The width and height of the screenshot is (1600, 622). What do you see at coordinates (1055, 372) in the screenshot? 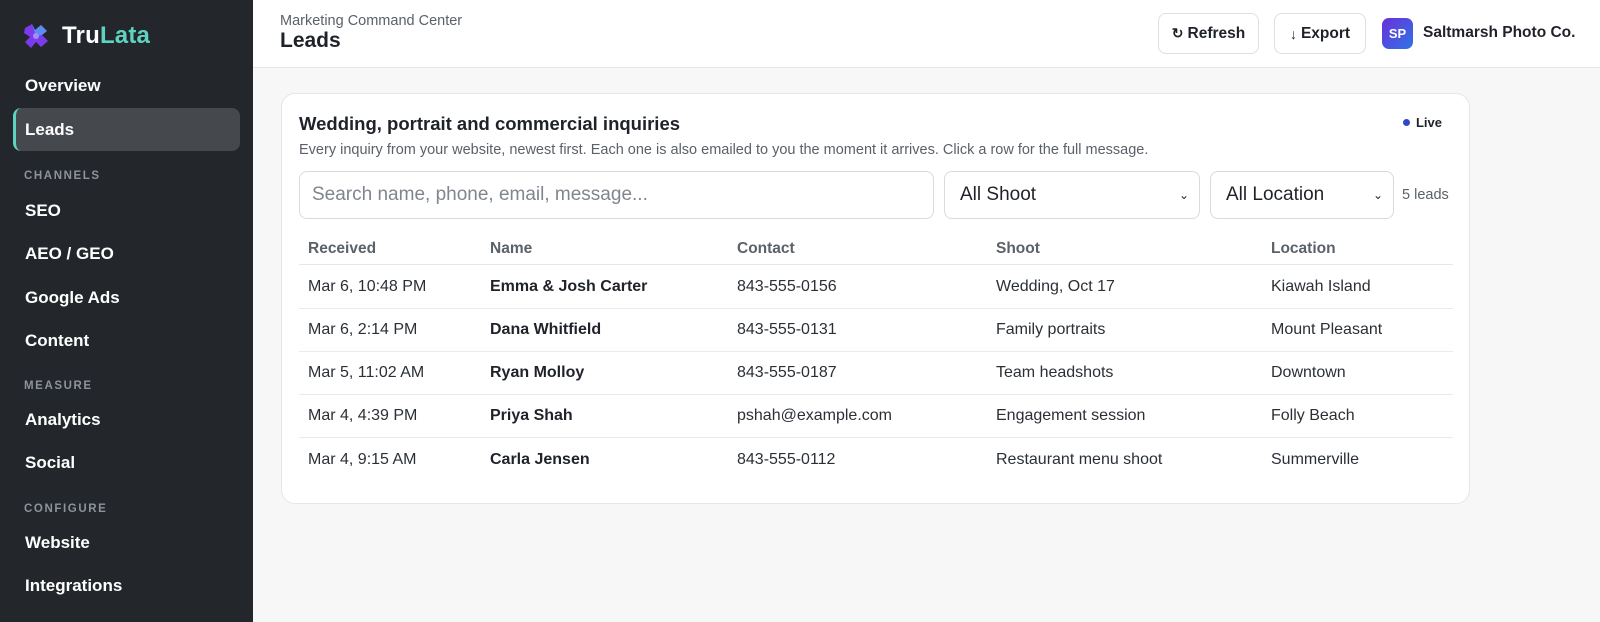
I see `cell-shoot: Team headshots` at bounding box center [1055, 372].